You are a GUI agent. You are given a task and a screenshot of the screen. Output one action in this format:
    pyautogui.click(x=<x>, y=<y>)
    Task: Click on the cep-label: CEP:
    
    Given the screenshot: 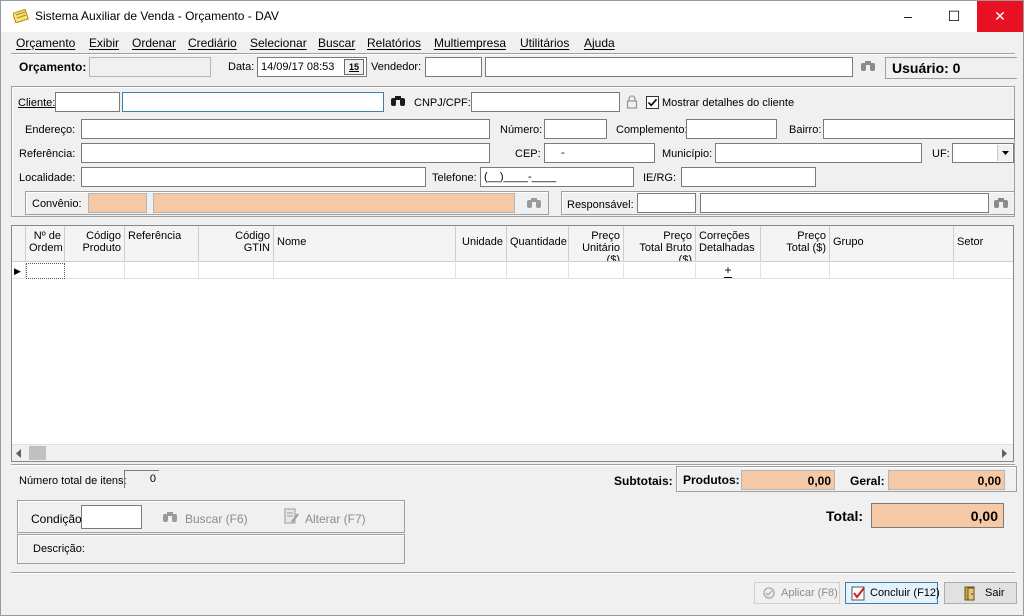 What is the action you would take?
    pyautogui.click(x=528, y=154)
    